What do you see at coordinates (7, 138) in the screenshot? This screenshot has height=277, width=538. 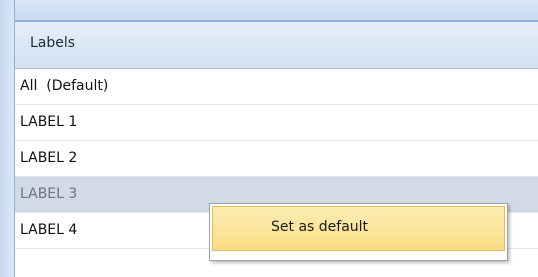 I see `left-window-border` at bounding box center [7, 138].